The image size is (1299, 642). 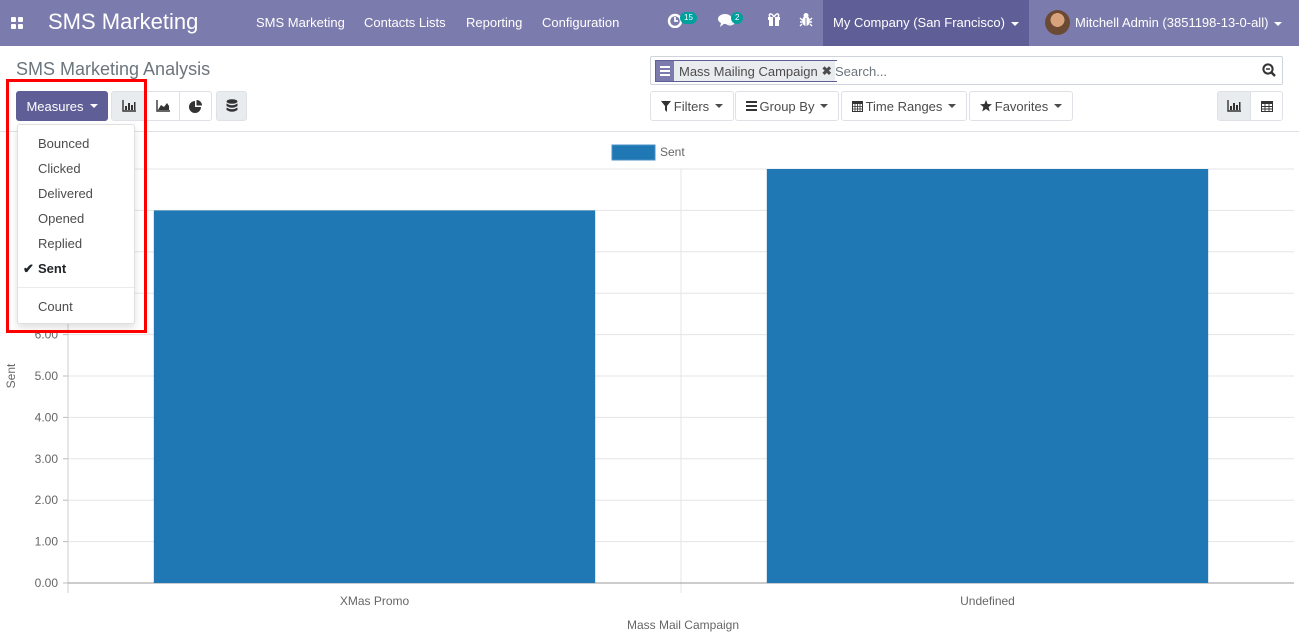 I want to click on measure-label: Count, so click(x=55, y=306).